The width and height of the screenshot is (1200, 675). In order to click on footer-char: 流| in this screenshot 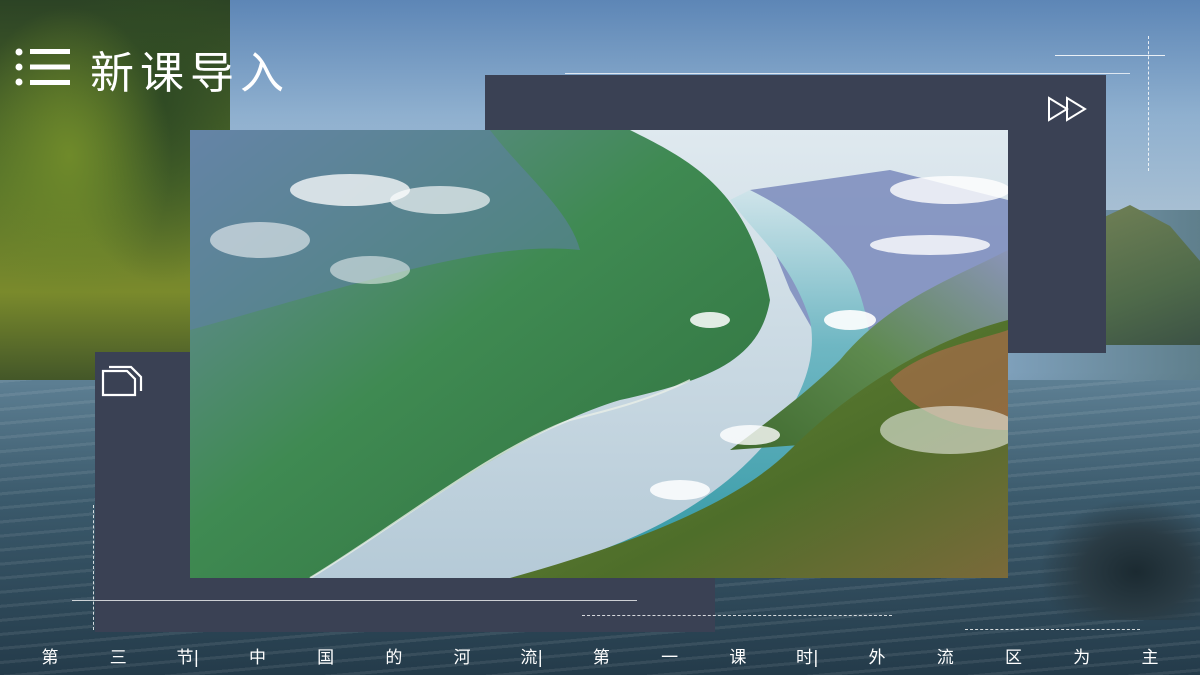, I will do `click(532, 657)`.